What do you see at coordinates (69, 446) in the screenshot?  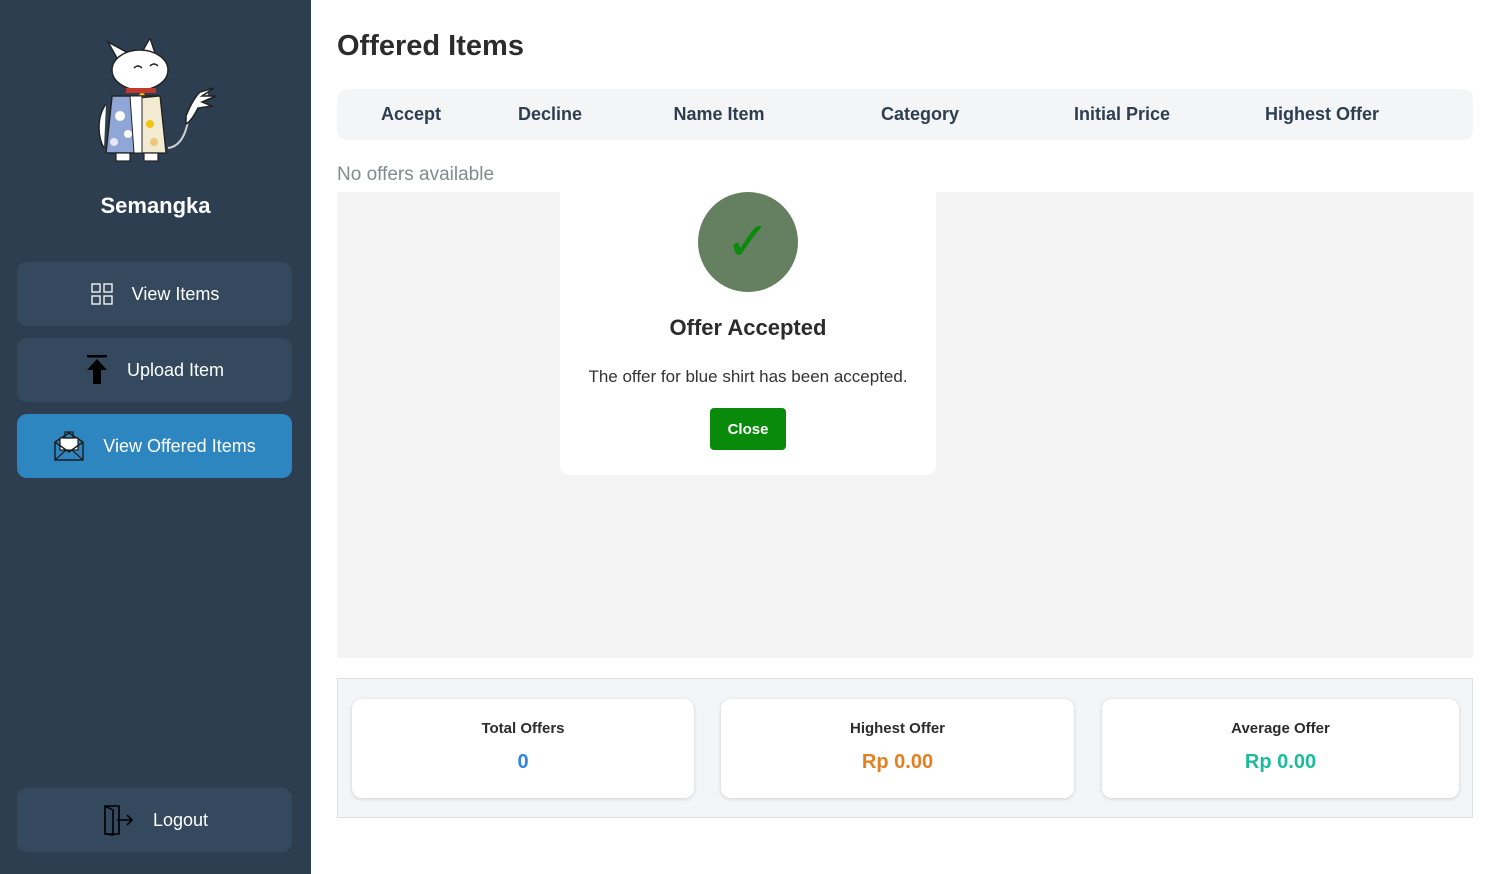 I see `offer-envelope-icon` at bounding box center [69, 446].